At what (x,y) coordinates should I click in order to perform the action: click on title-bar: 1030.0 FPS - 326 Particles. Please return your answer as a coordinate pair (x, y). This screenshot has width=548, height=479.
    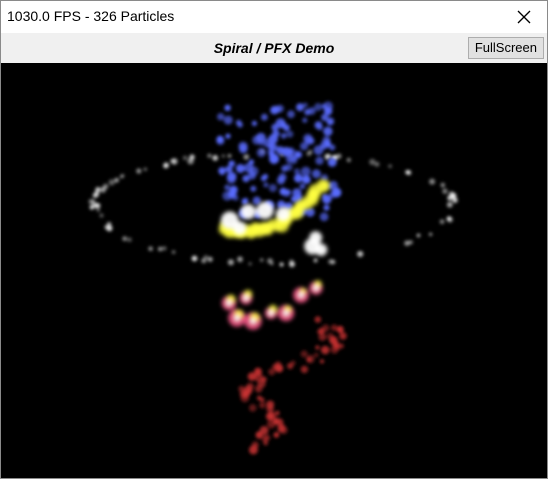
    Looking at the image, I should click on (274, 17).